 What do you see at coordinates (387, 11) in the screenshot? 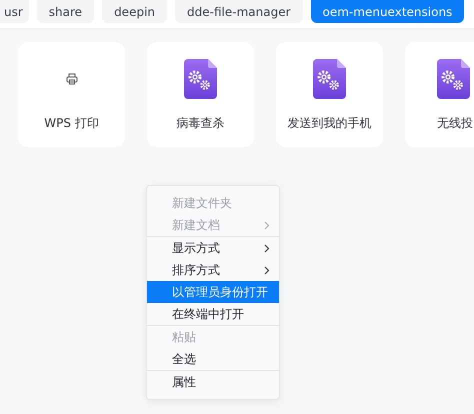
I see `breadcrumb-tab: oem-menuextensions` at bounding box center [387, 11].